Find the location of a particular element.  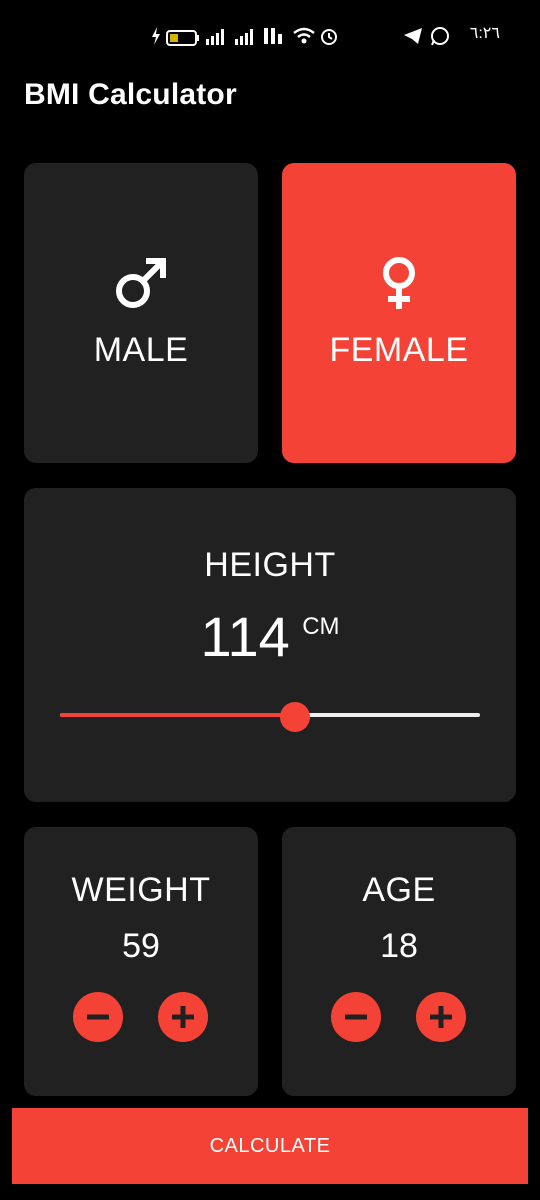

weight-title: WEIGHT is located at coordinates (141, 890).